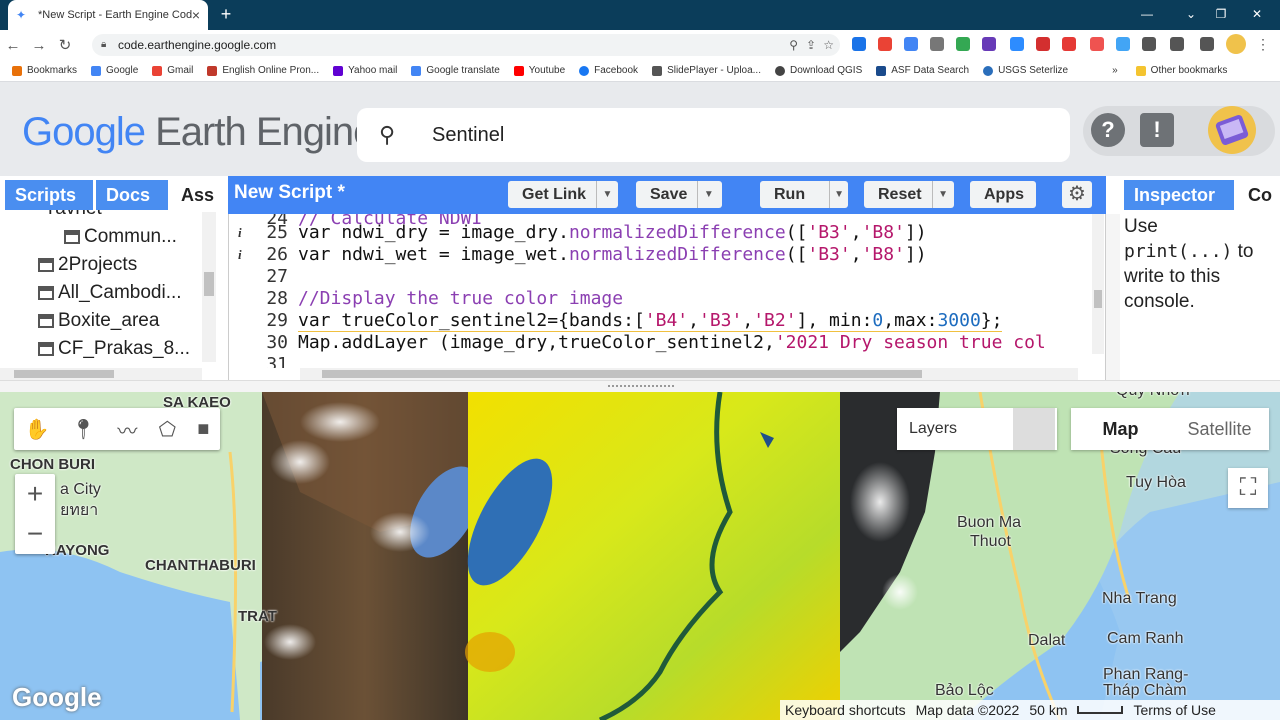  What do you see at coordinates (455, 70) in the screenshot?
I see `bookmark-item: Google translate` at bounding box center [455, 70].